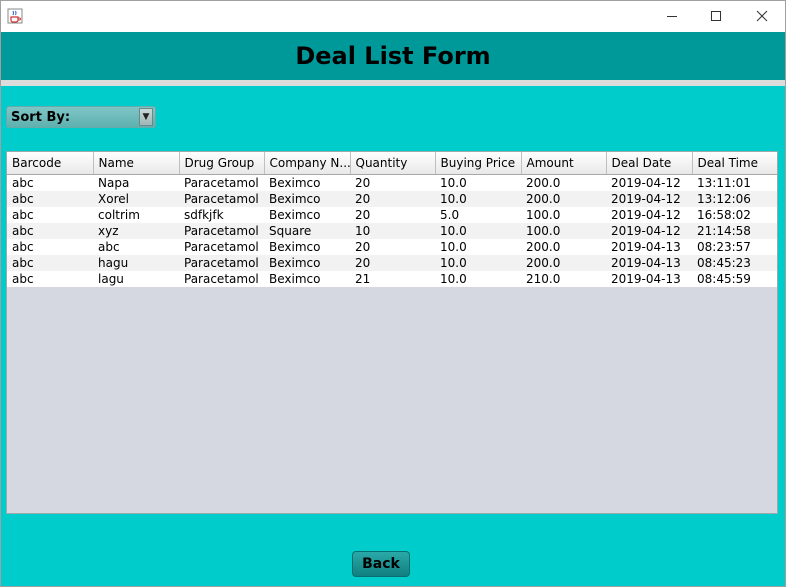 Image resolution: width=786 pixels, height=587 pixels. I want to click on close-button, so click(762, 16).